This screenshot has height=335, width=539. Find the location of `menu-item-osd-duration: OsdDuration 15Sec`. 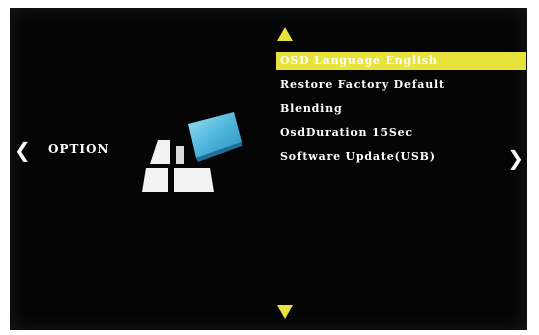

menu-item-osd-duration: OsdDuration 15Sec is located at coordinates (401, 133).